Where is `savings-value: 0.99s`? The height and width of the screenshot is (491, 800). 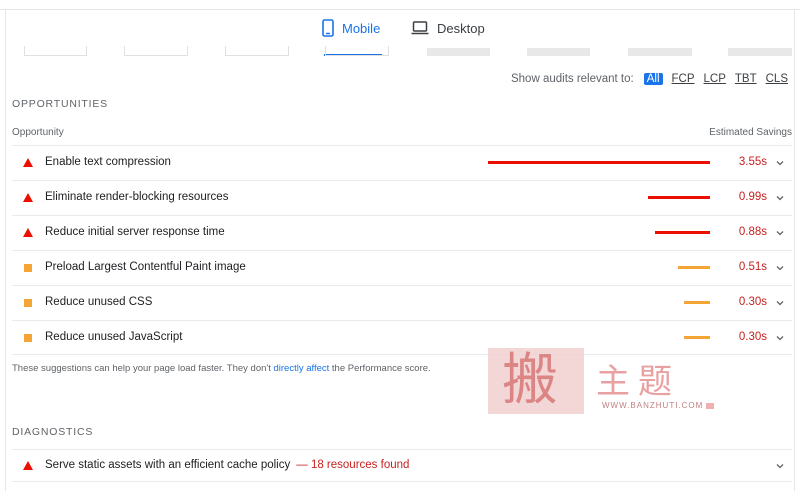
savings-value: 0.99s is located at coordinates (752, 197).